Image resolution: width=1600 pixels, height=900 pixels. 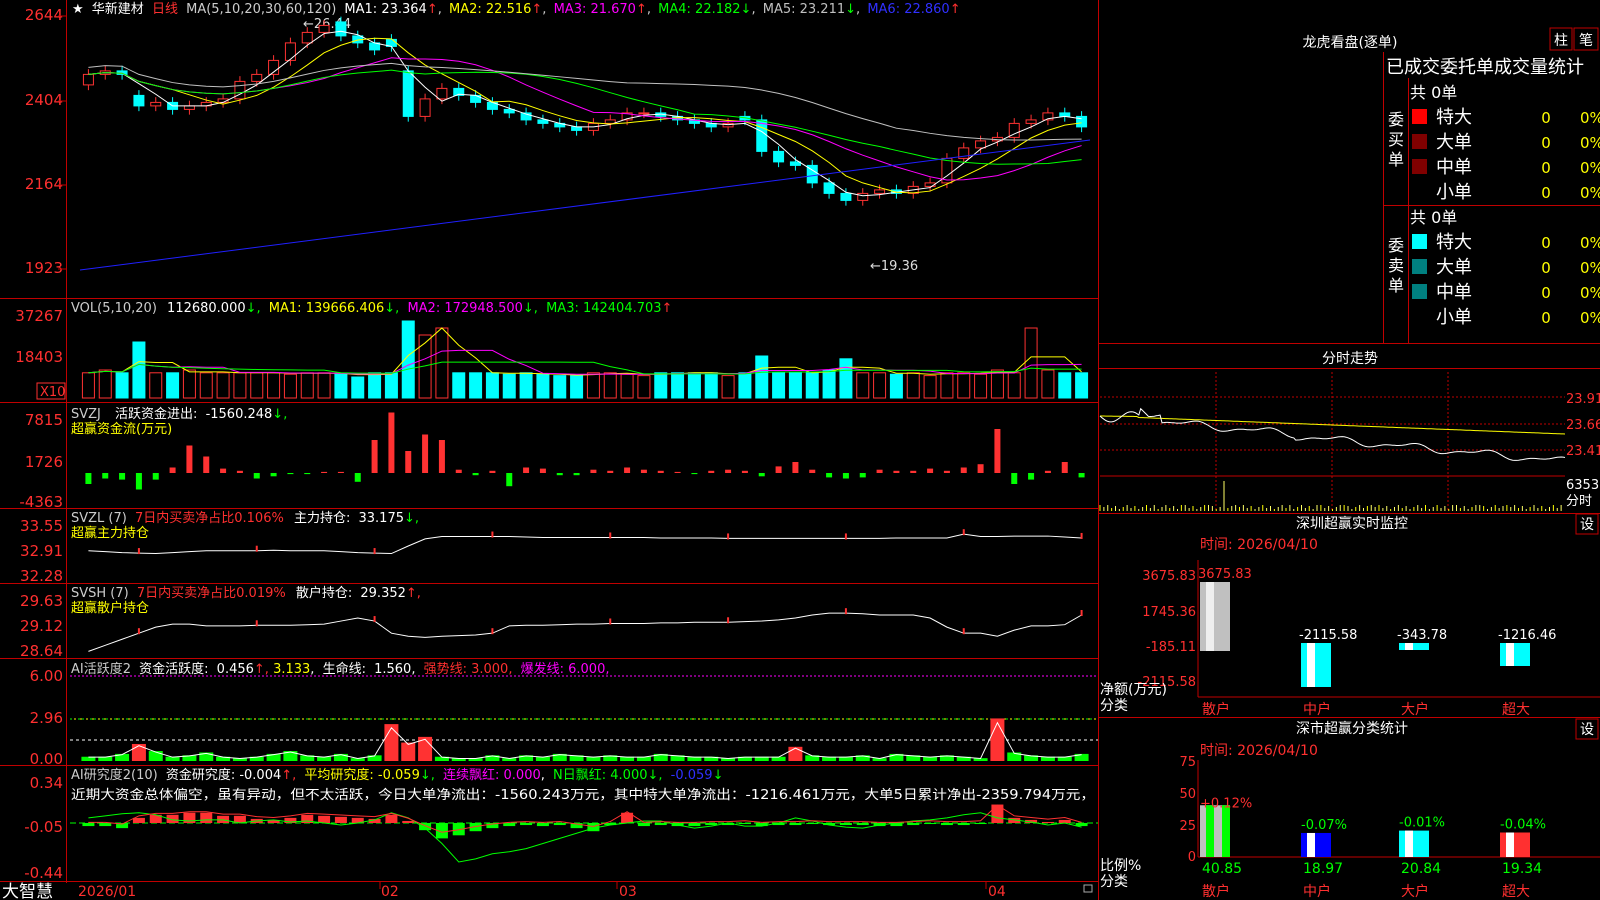 What do you see at coordinates (1167, 629) in the screenshot?
I see `monitor-axis: 3675.83 1745.36 -185.11 -2115.58` at bounding box center [1167, 629].